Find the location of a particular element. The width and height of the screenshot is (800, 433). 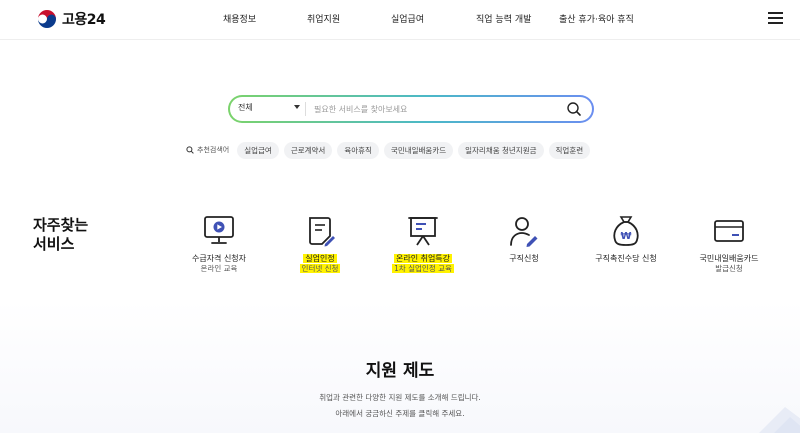

nav-item-maternity-leave: 출산 휴가·육아 휴직 is located at coordinates (596, 18).